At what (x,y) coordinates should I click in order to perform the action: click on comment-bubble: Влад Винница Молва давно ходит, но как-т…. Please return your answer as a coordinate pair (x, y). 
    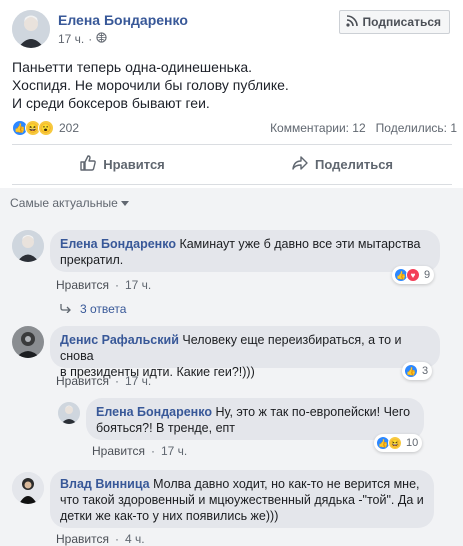
    Looking at the image, I should click on (242, 499).